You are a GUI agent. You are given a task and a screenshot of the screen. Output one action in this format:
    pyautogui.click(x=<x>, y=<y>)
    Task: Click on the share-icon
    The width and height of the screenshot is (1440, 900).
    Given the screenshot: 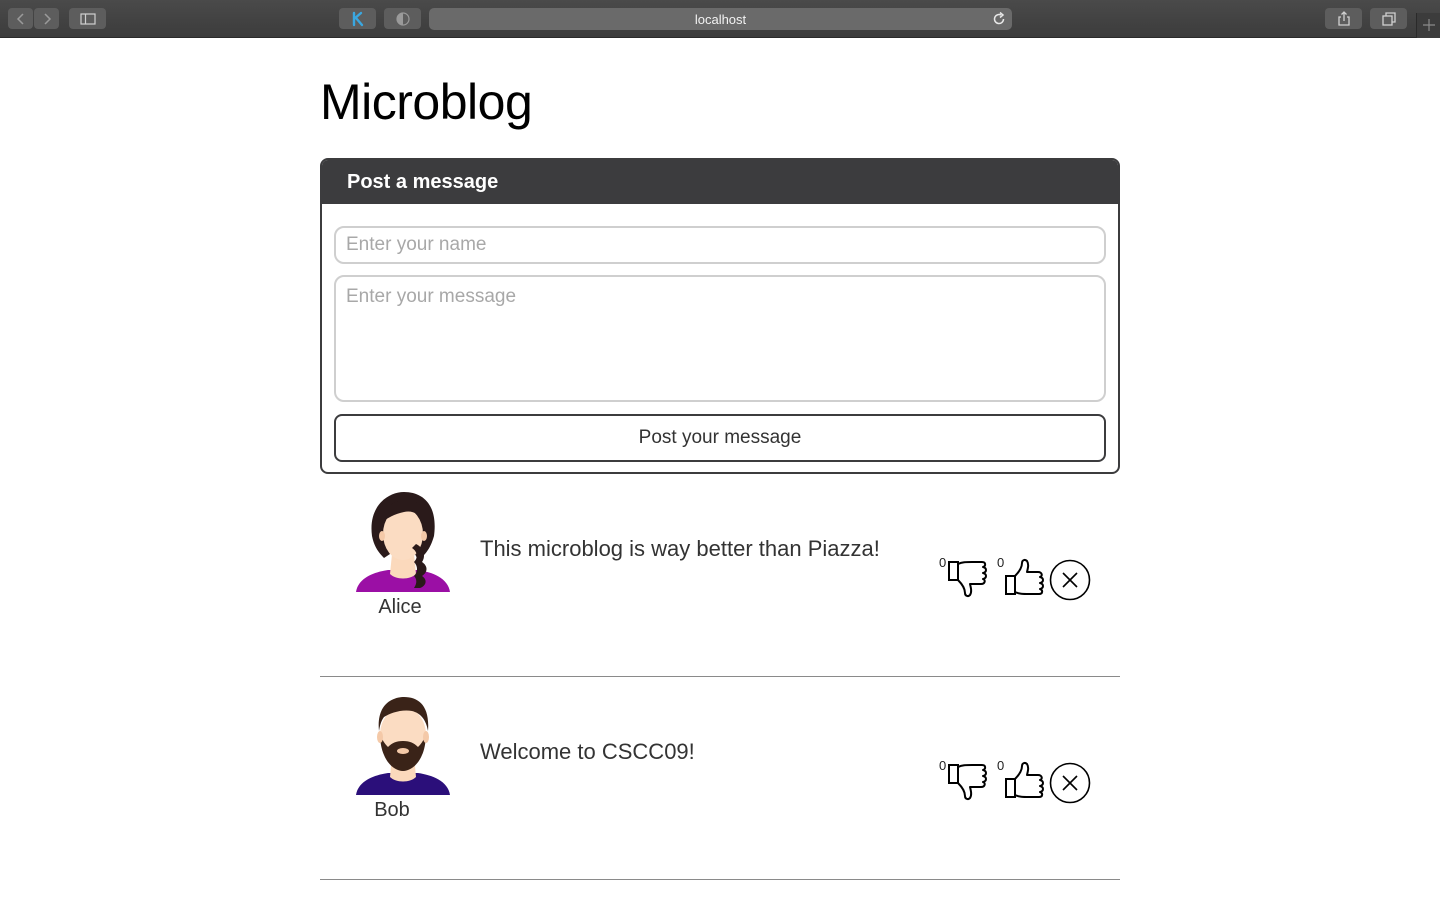 What is the action you would take?
    pyautogui.click(x=1343, y=18)
    